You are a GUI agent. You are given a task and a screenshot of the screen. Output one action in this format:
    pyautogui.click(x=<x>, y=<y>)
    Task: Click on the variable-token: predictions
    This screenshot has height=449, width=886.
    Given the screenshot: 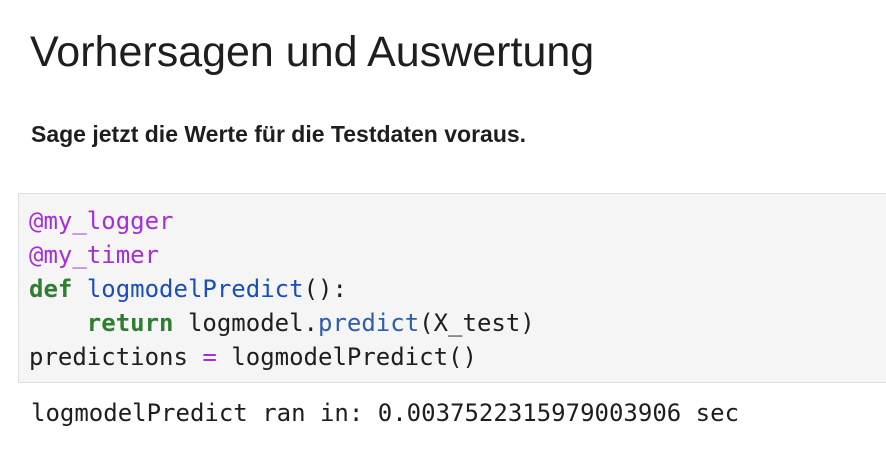 What is the action you would take?
    pyautogui.click(x=116, y=357)
    